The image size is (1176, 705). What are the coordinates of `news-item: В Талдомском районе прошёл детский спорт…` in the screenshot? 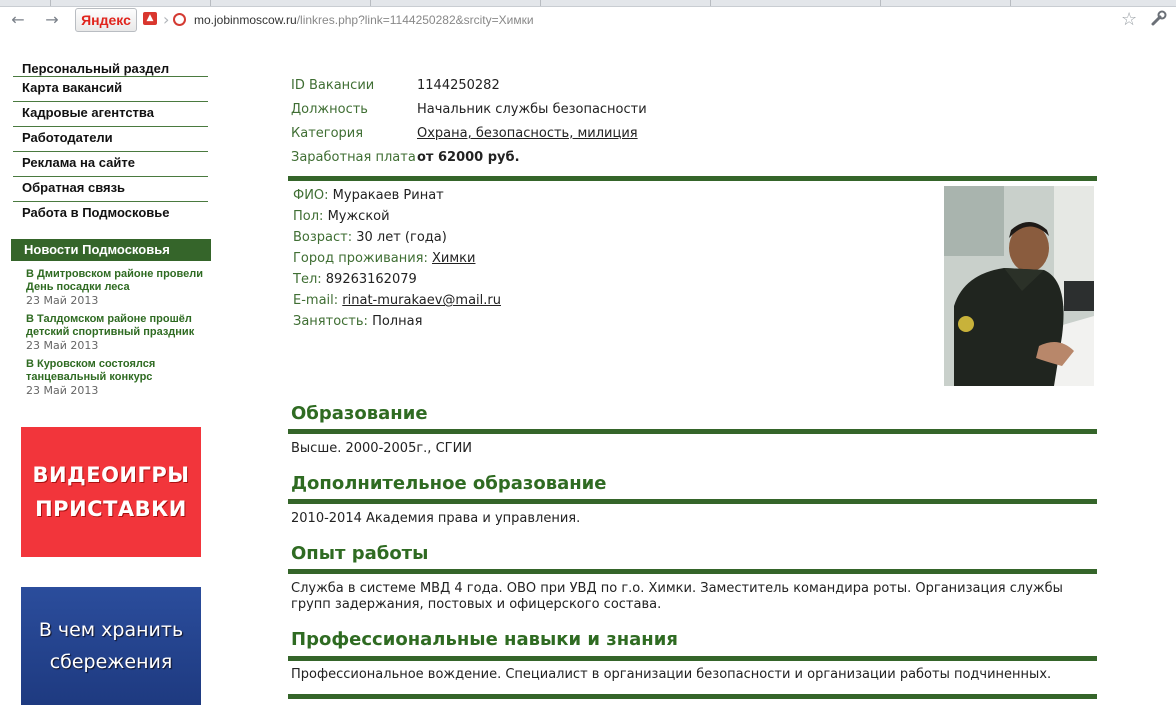 It's located at (118, 332).